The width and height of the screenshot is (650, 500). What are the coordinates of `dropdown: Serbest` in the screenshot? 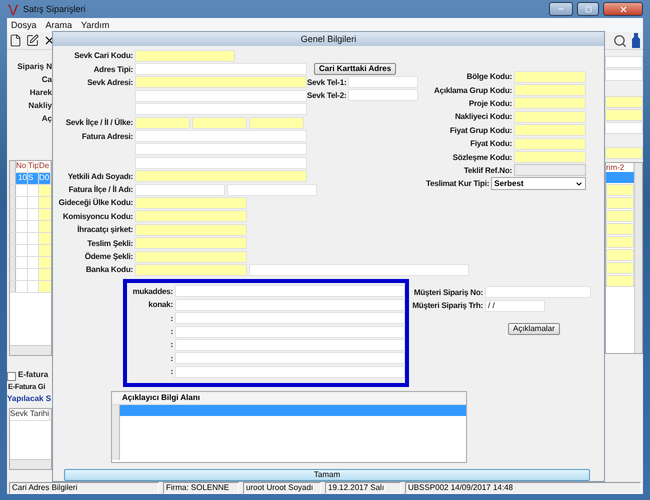 It's located at (538, 183).